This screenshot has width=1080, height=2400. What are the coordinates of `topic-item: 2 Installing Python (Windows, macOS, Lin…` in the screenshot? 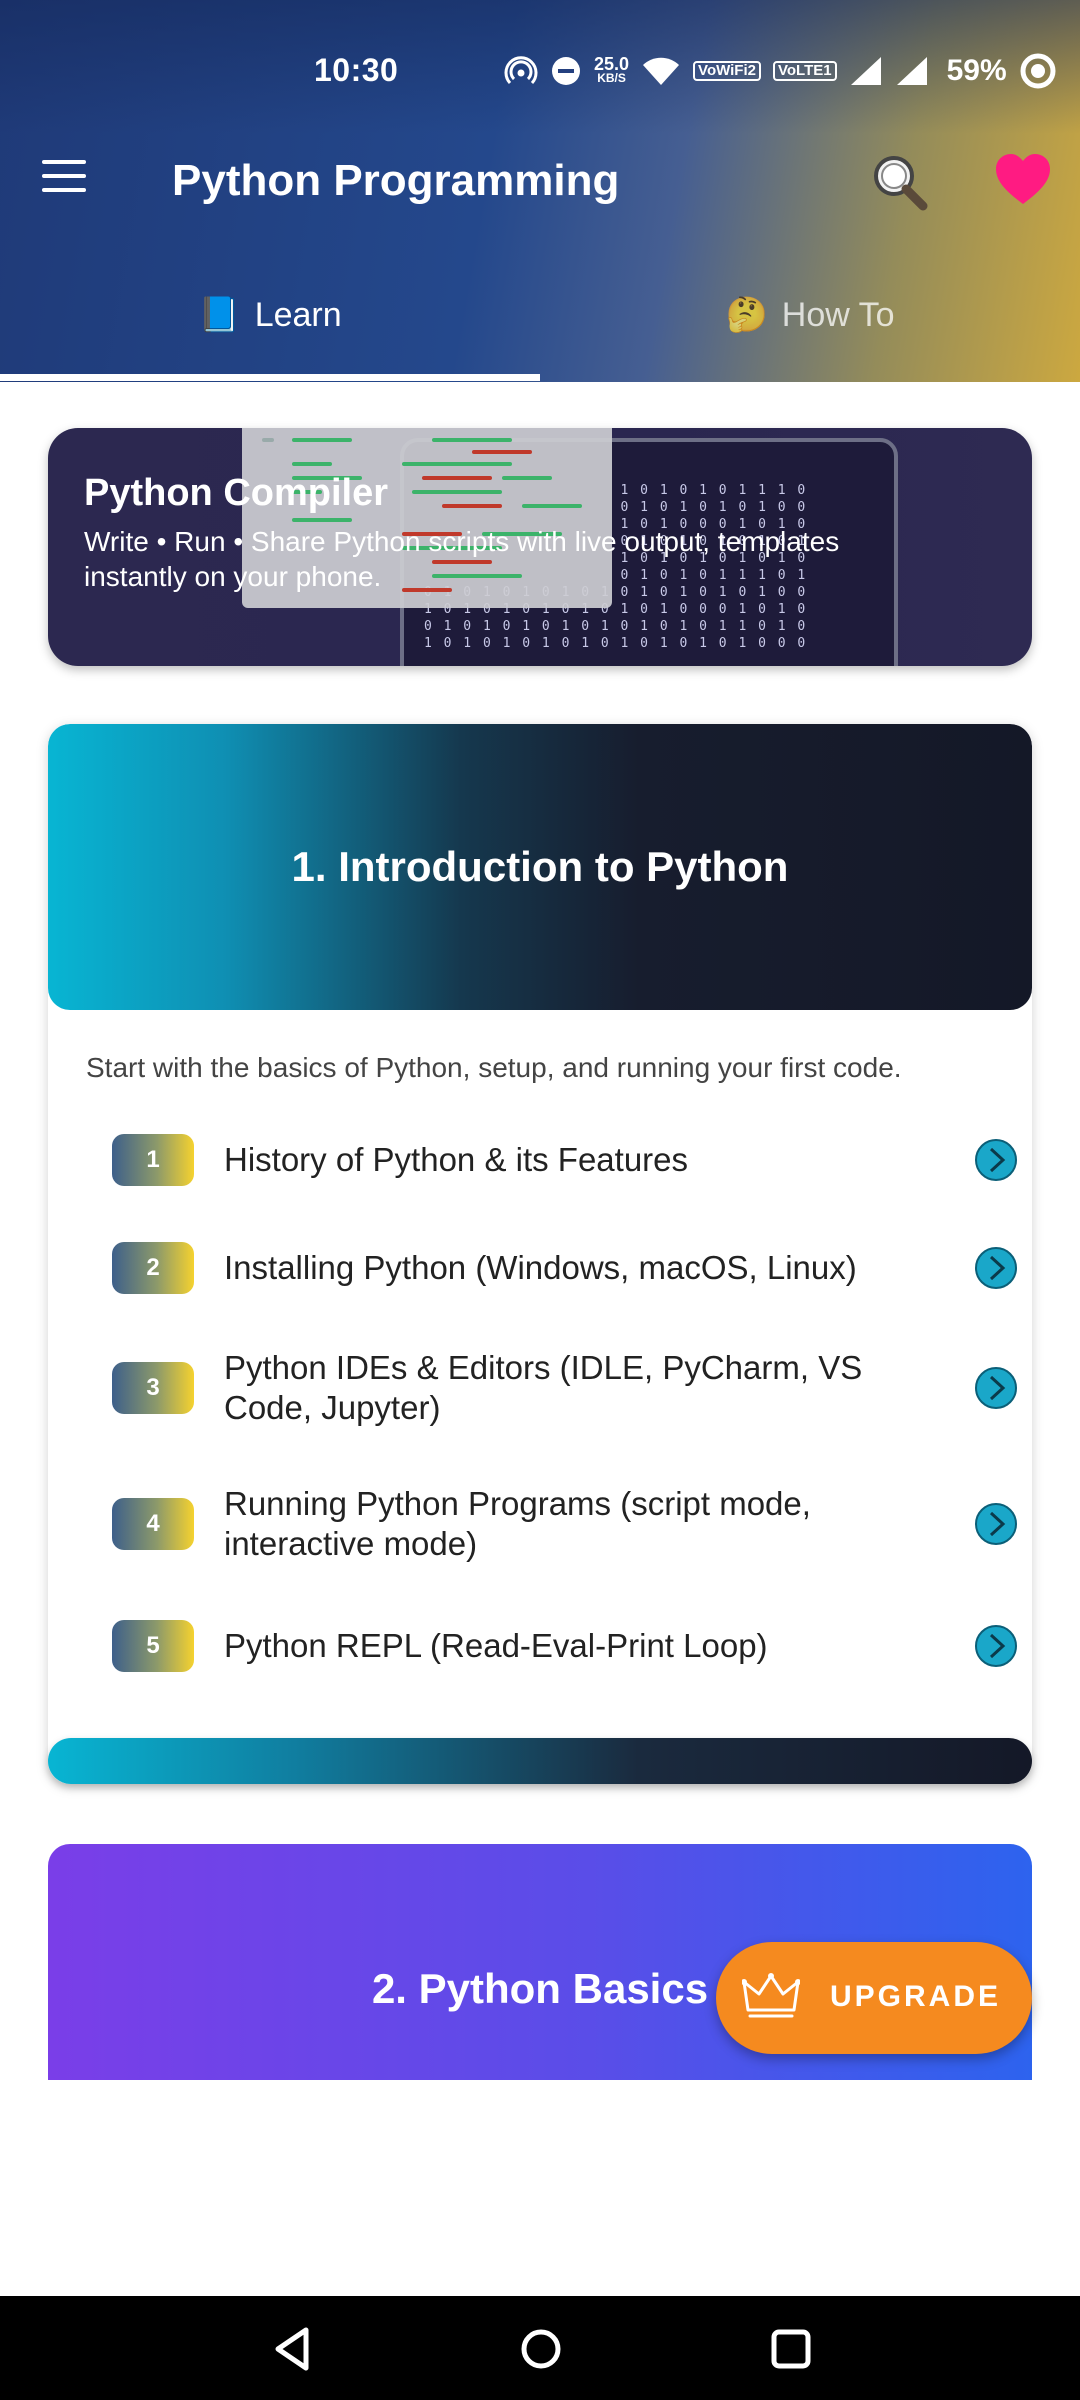 It's located at (564, 1272).